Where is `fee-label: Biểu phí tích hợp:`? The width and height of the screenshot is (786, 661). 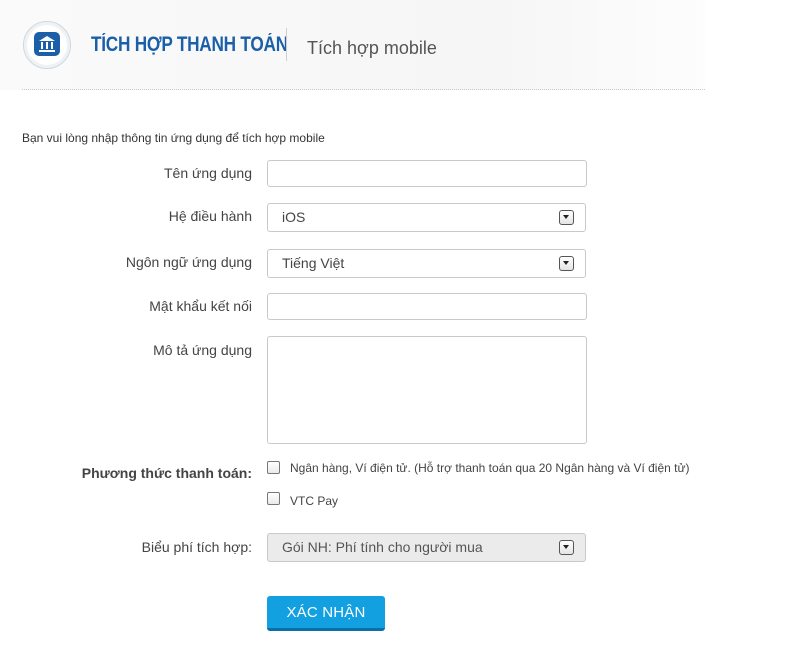
fee-label: Biểu phí tích hợp: is located at coordinates (196, 547).